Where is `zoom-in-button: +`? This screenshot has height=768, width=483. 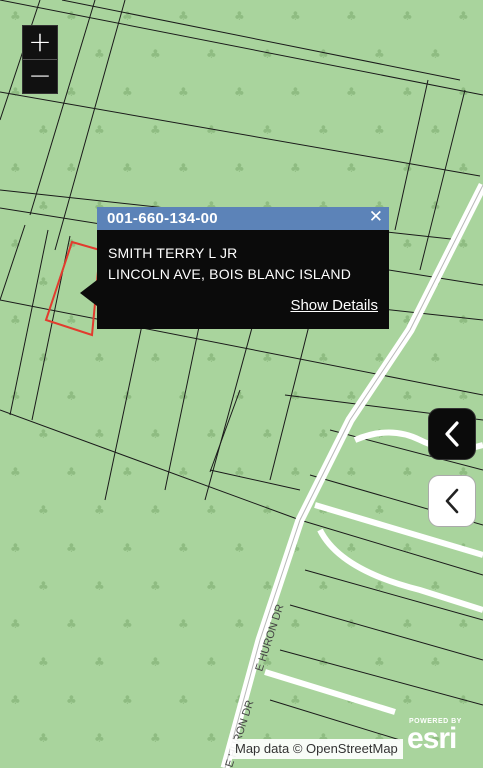 zoom-in-button: + is located at coordinates (40, 42).